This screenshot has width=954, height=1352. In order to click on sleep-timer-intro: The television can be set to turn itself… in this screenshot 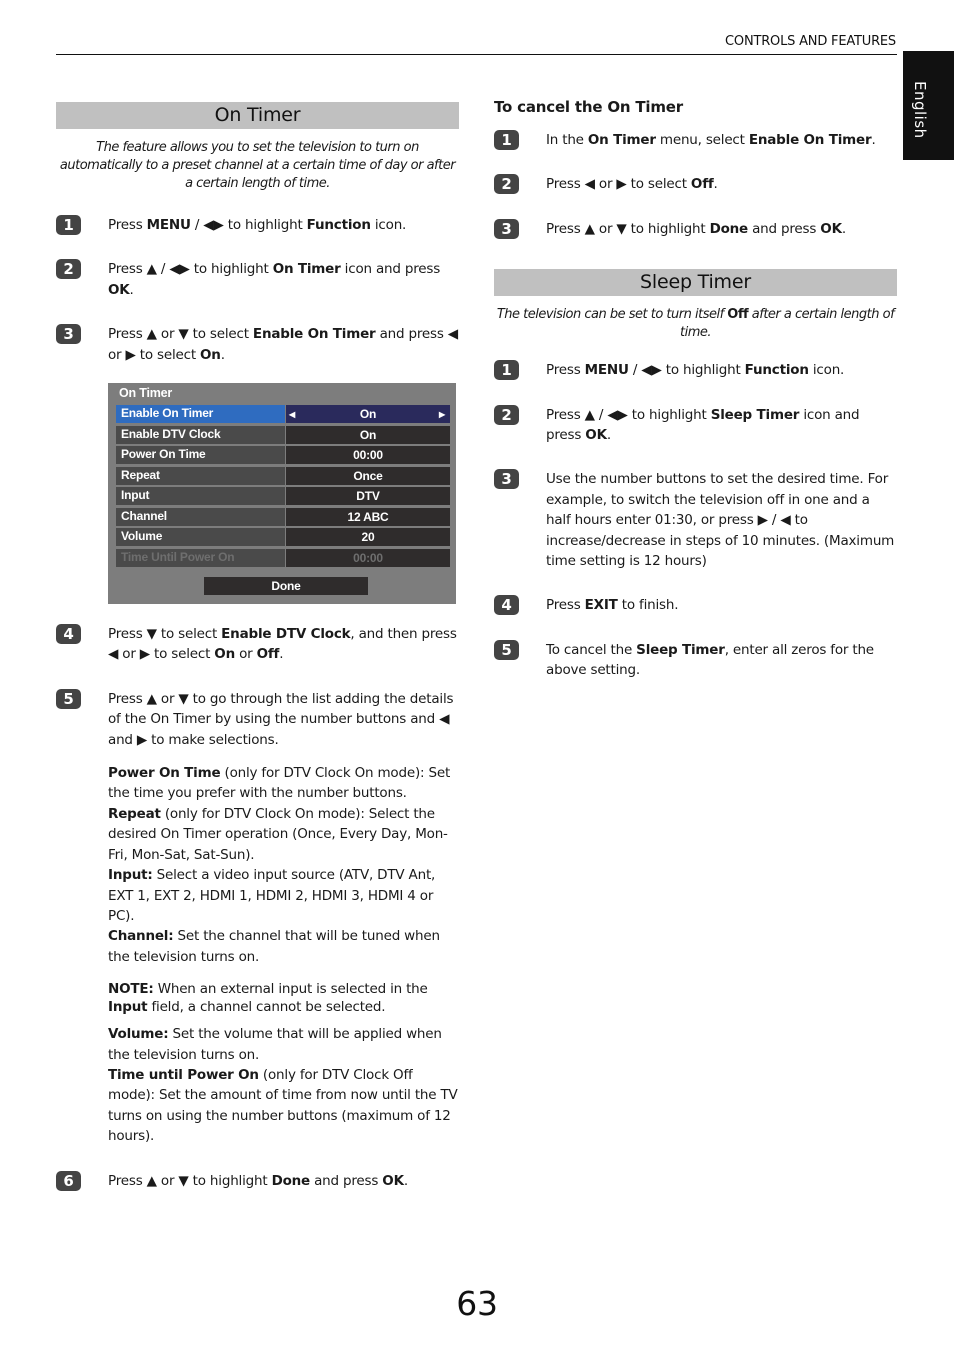, I will do `click(695, 324)`.